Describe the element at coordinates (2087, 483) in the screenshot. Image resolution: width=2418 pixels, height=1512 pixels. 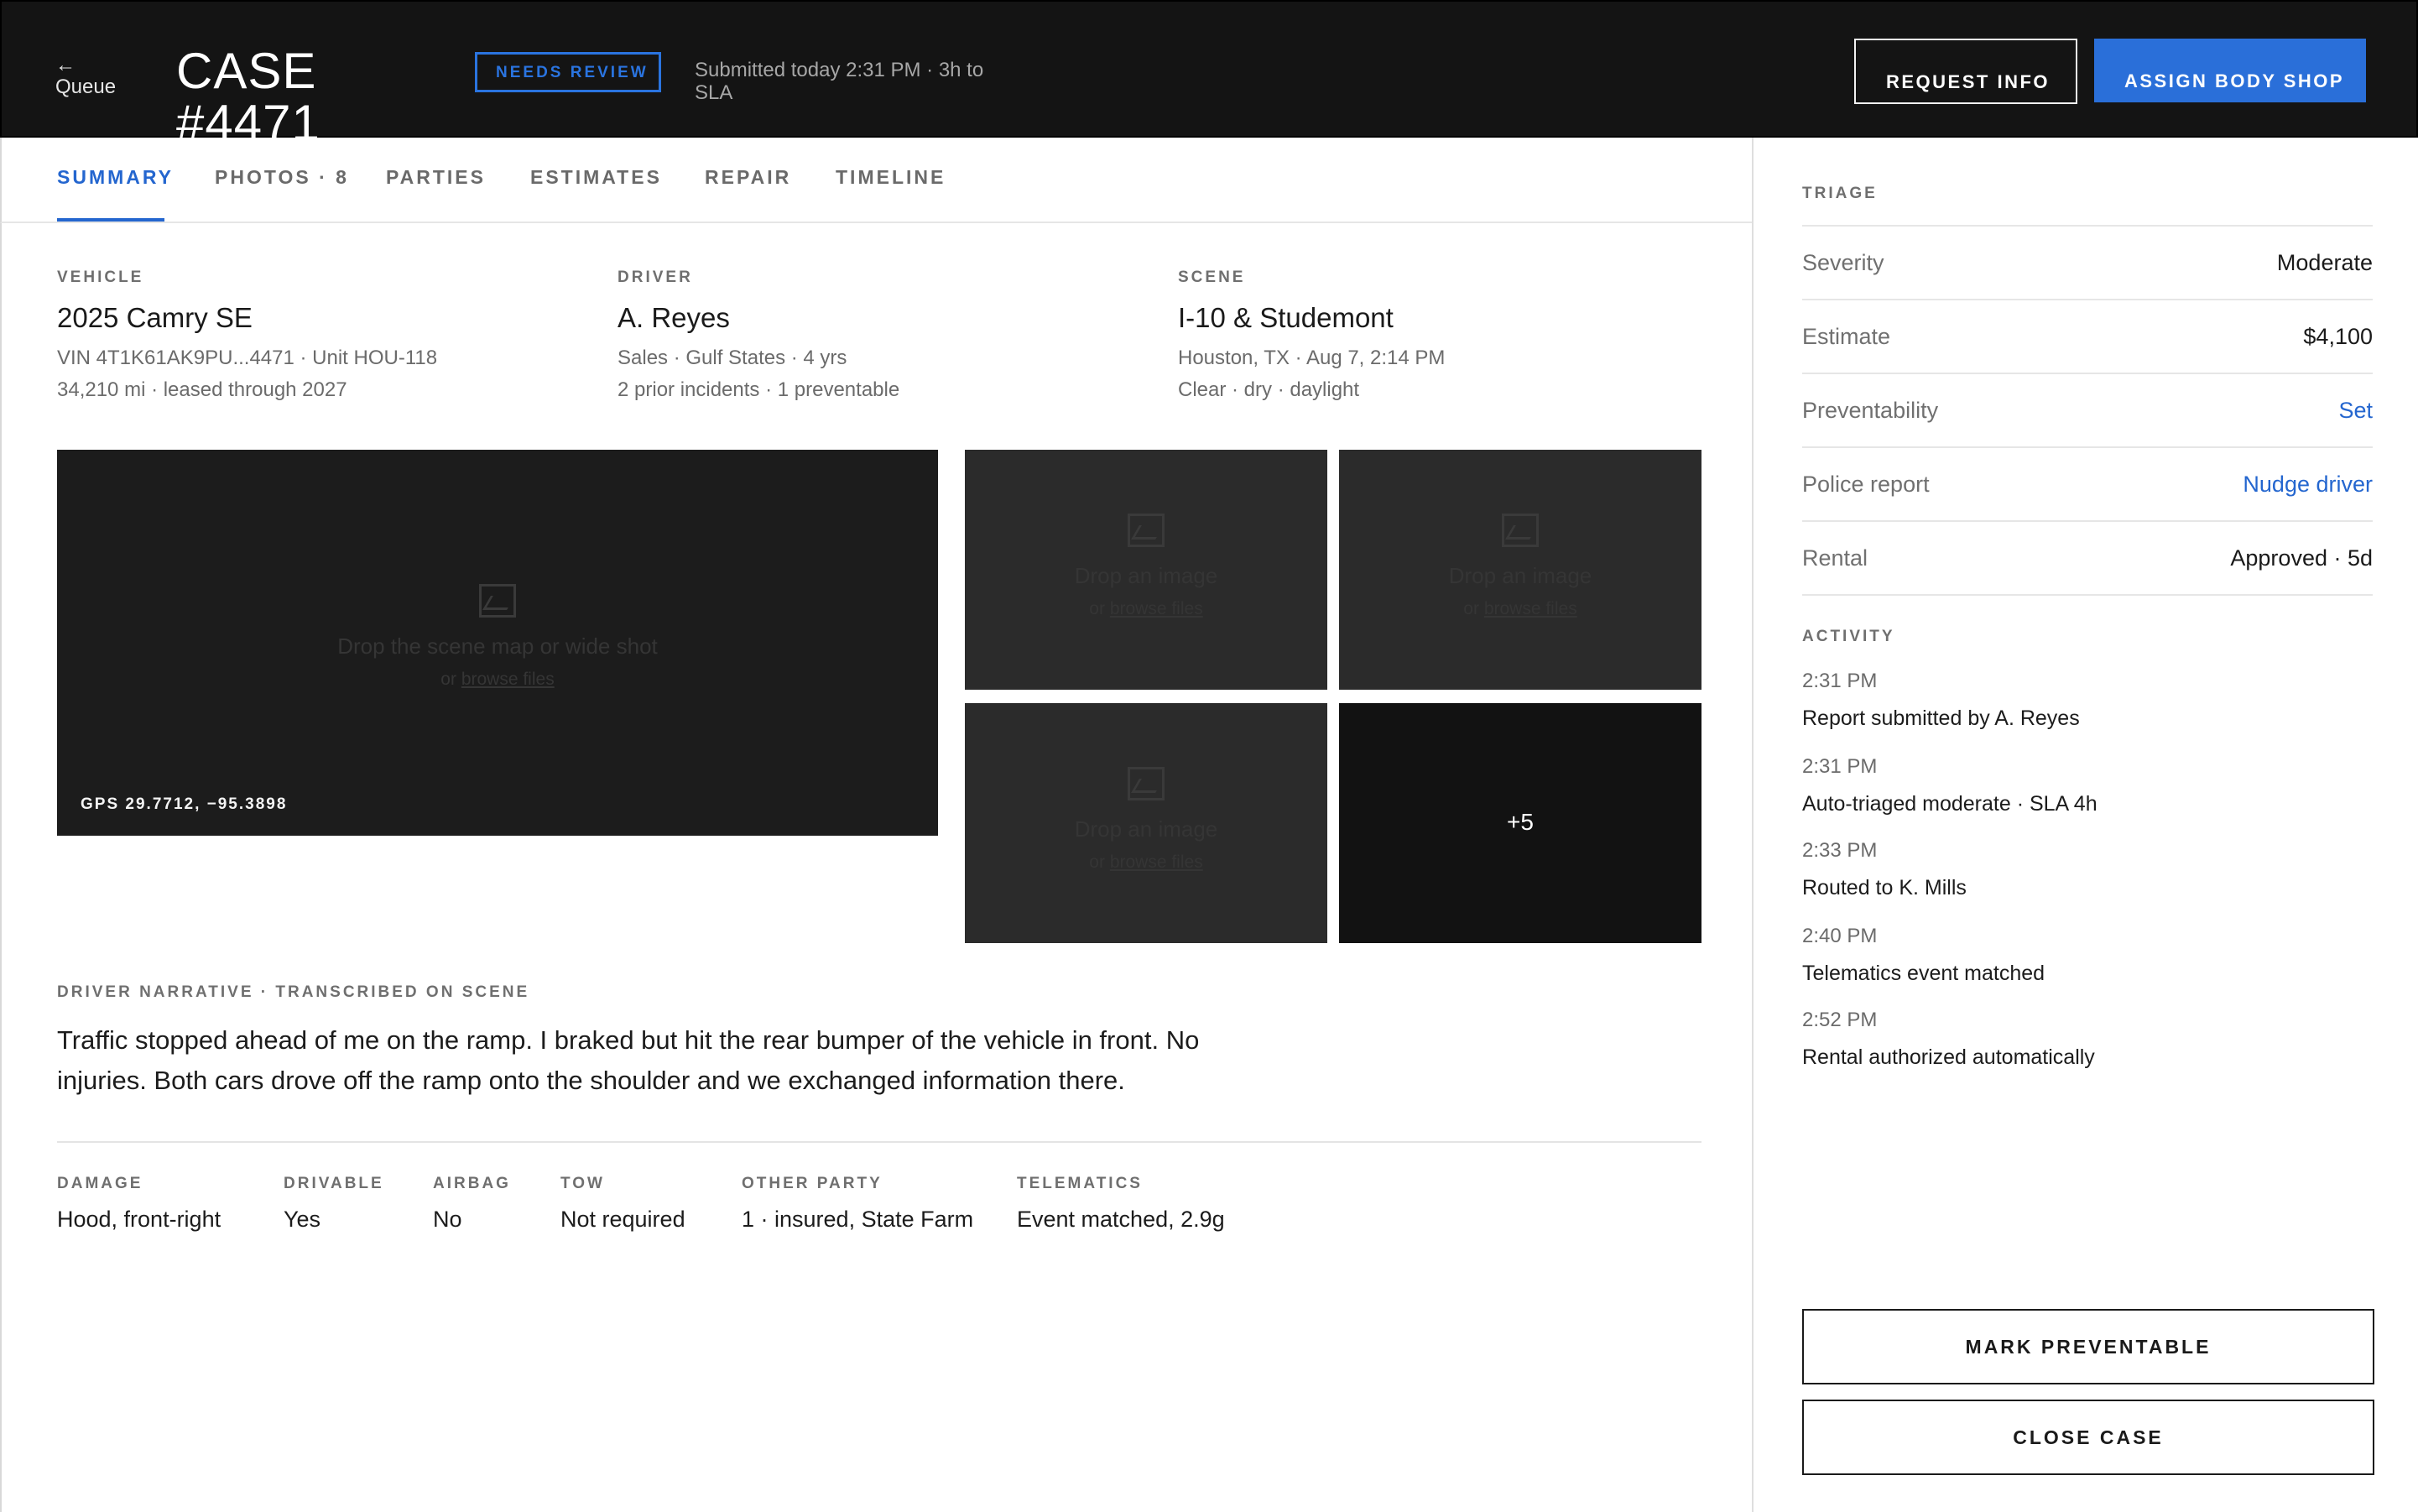
I see `triage-row-police-report: Police report Nudge driver` at that location.